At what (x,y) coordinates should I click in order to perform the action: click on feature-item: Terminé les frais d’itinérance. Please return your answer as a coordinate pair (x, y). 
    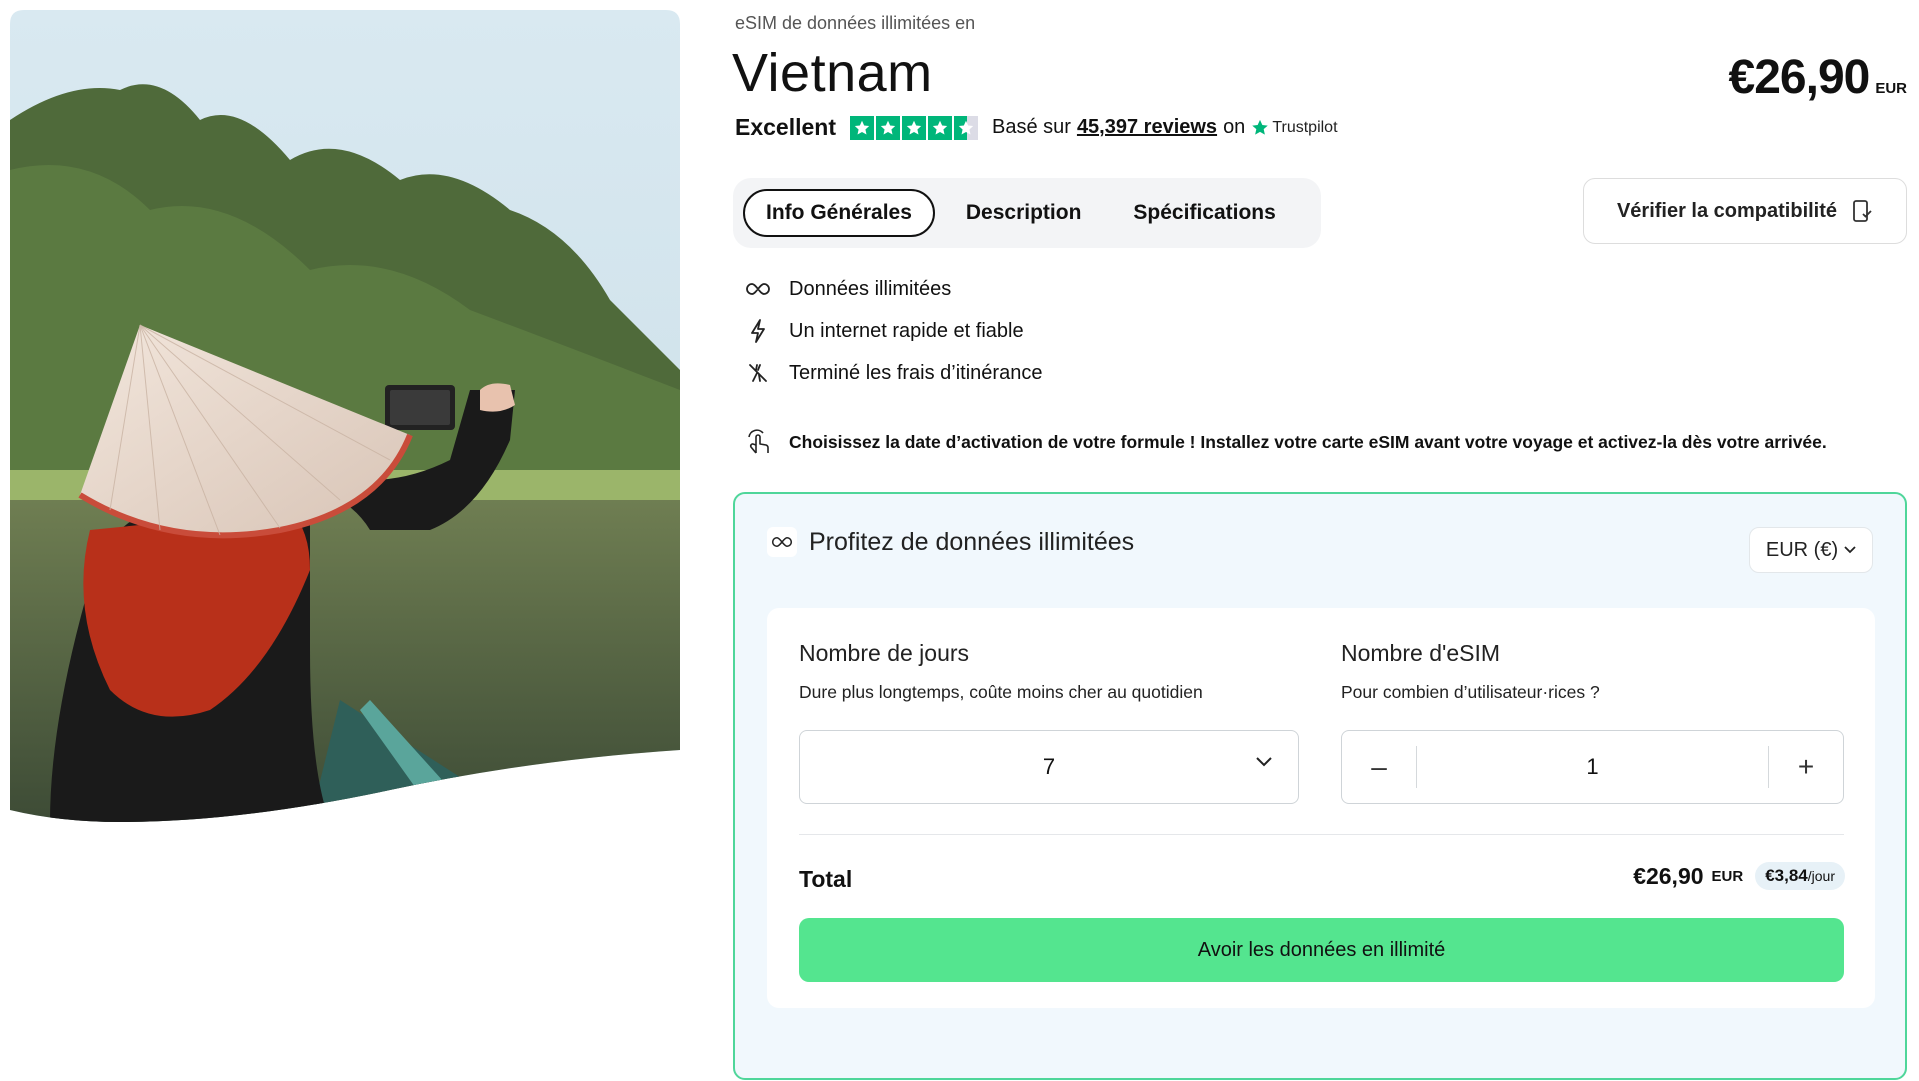
    Looking at the image, I should click on (893, 373).